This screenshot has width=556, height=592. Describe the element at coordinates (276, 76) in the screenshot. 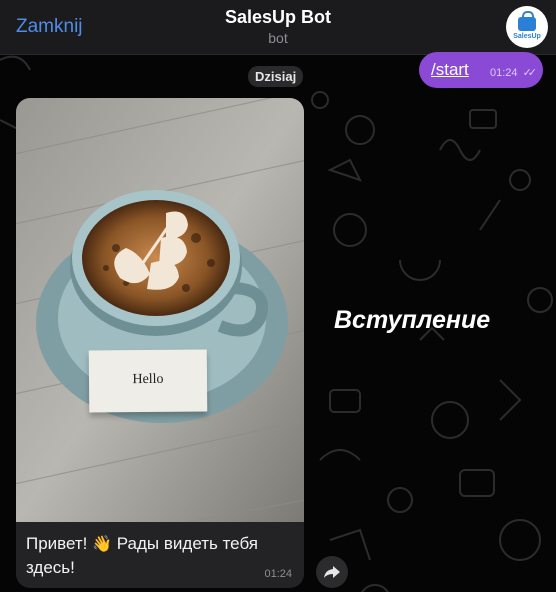

I see `date-separator: Dzisiaj` at that location.